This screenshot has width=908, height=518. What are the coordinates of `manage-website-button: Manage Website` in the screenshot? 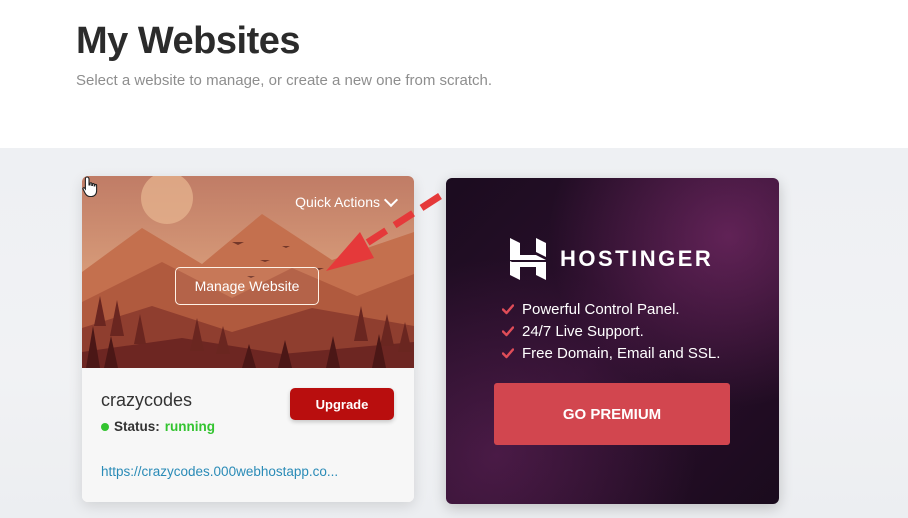 It's located at (247, 286).